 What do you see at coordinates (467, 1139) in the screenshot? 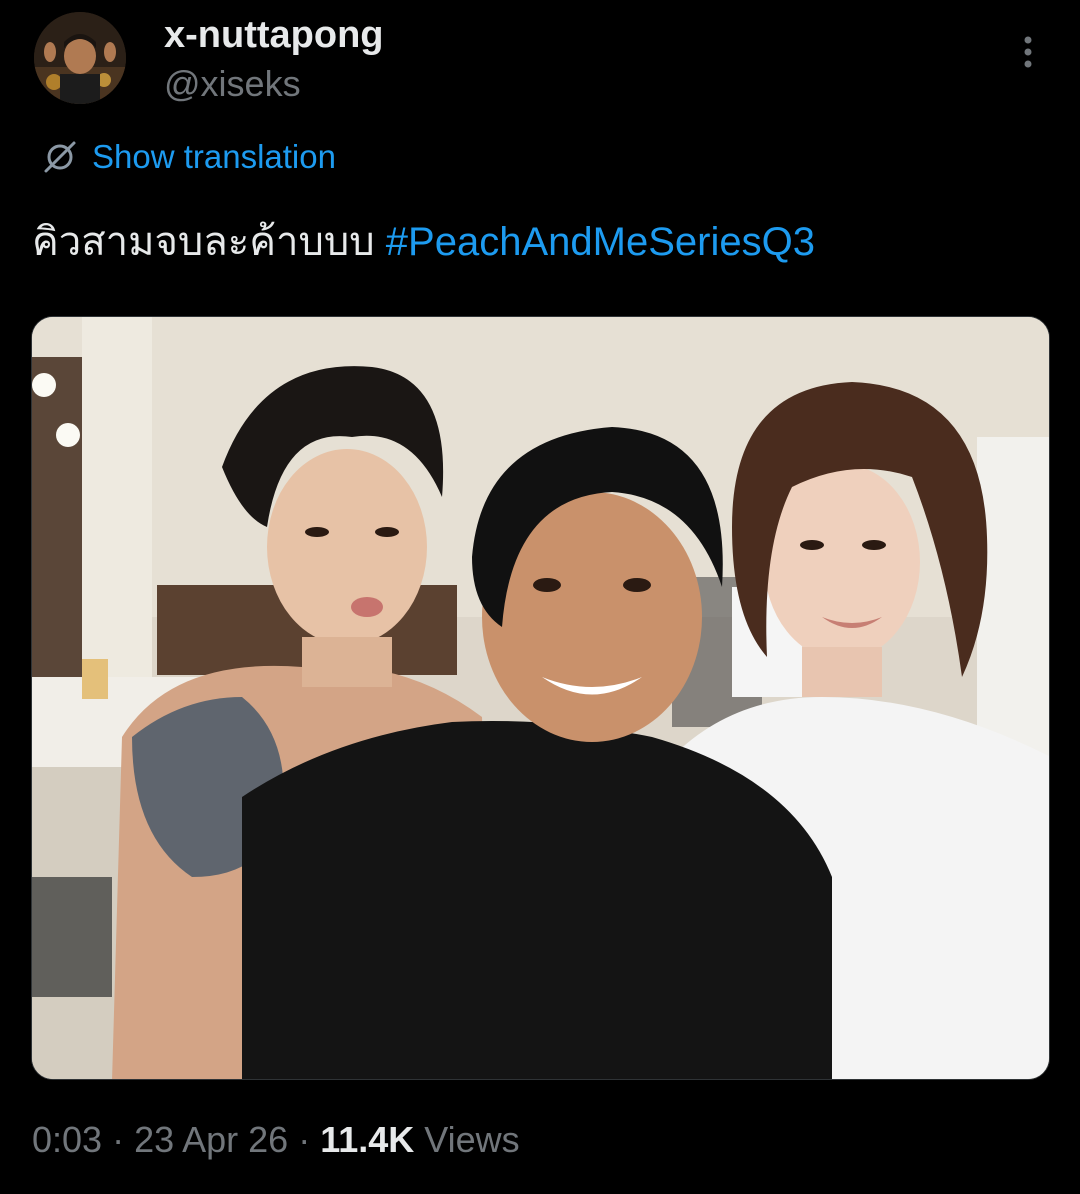
I see `views-label: Views` at bounding box center [467, 1139].